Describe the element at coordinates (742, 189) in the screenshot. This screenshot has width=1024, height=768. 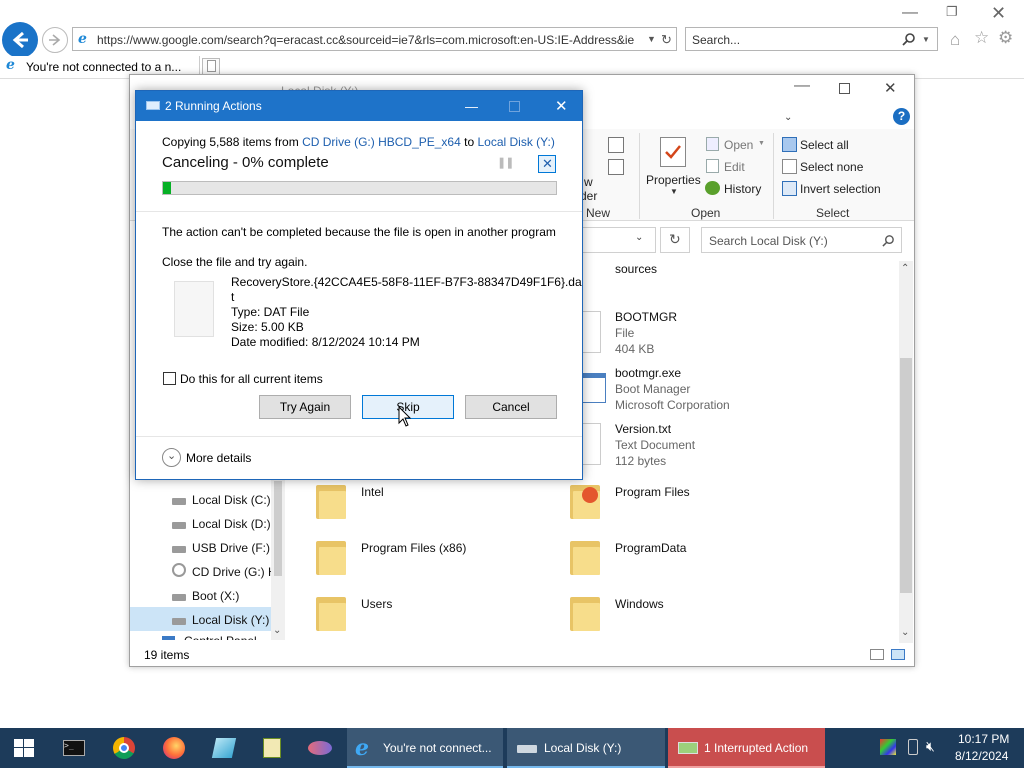
I see `history-button: History` at that location.